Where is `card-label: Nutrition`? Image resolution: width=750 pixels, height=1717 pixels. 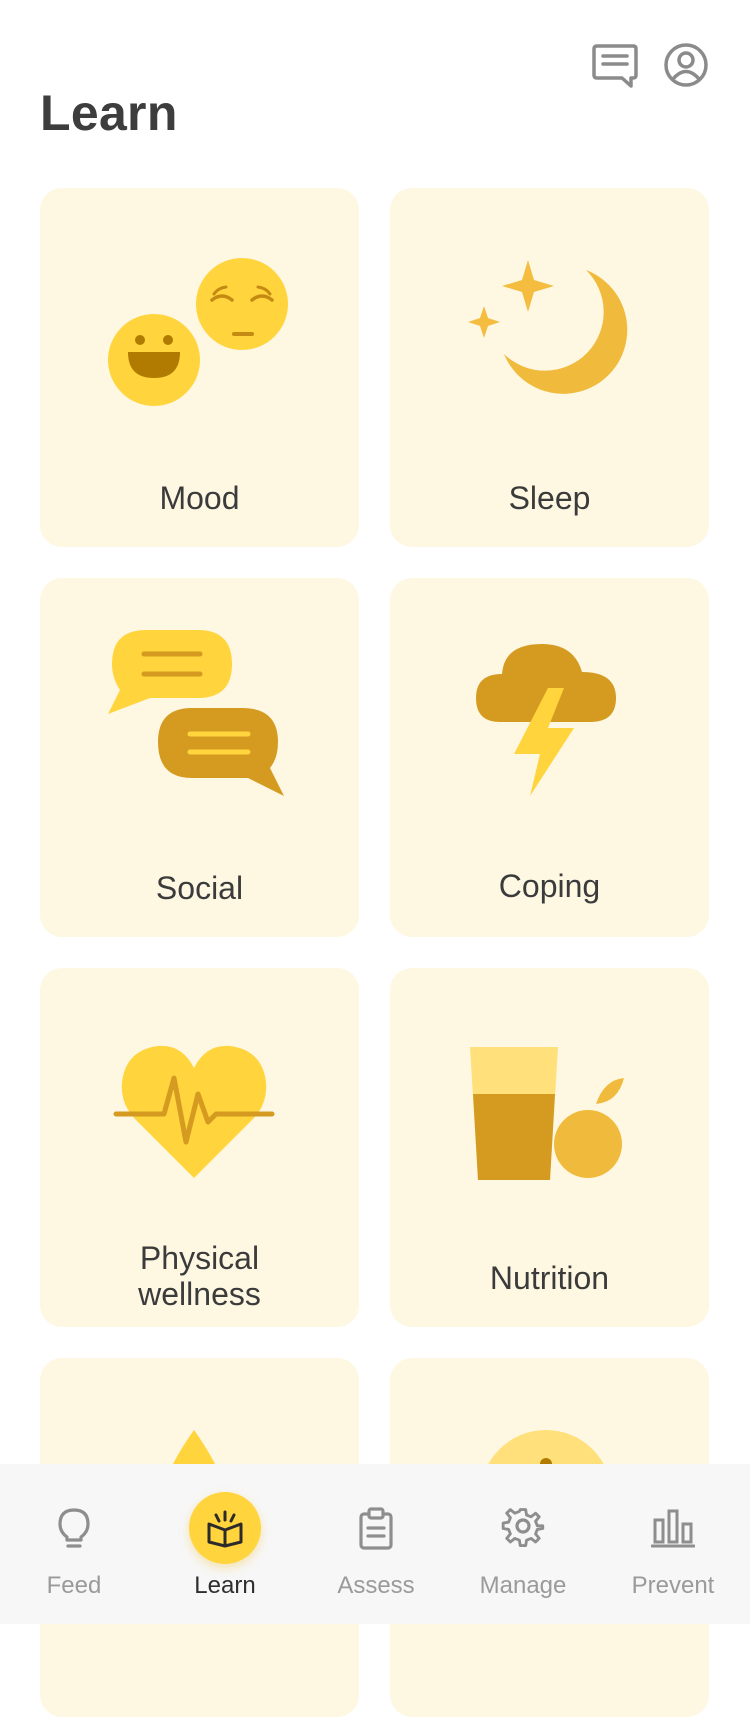 card-label: Nutrition is located at coordinates (549, 1278).